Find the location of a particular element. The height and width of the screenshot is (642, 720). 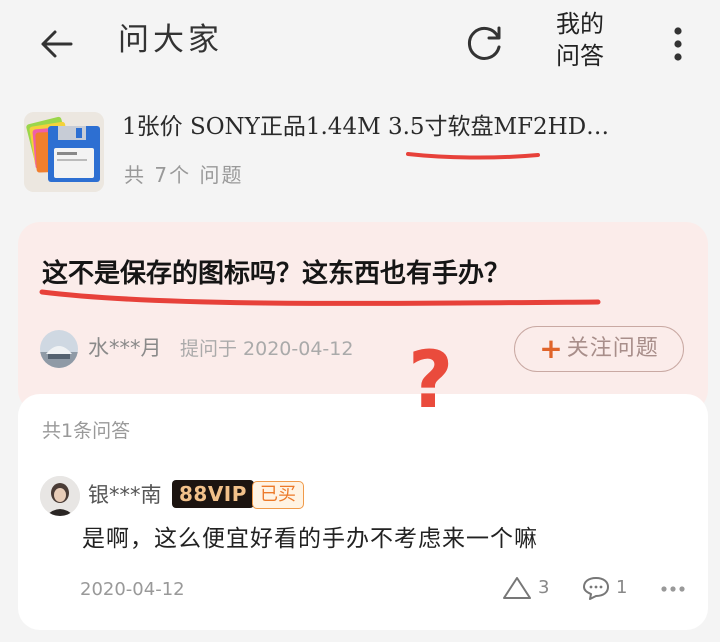

comment-count: 1 is located at coordinates (622, 587).